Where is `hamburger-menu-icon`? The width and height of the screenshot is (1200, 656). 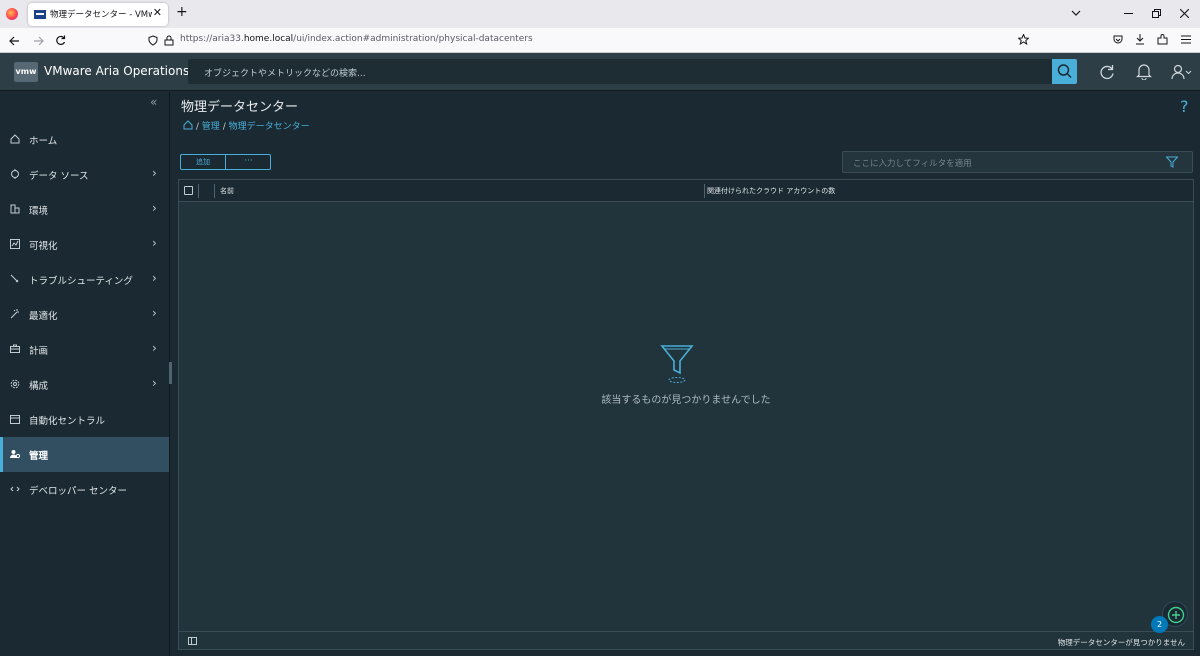
hamburger-menu-icon is located at coordinates (1186, 39).